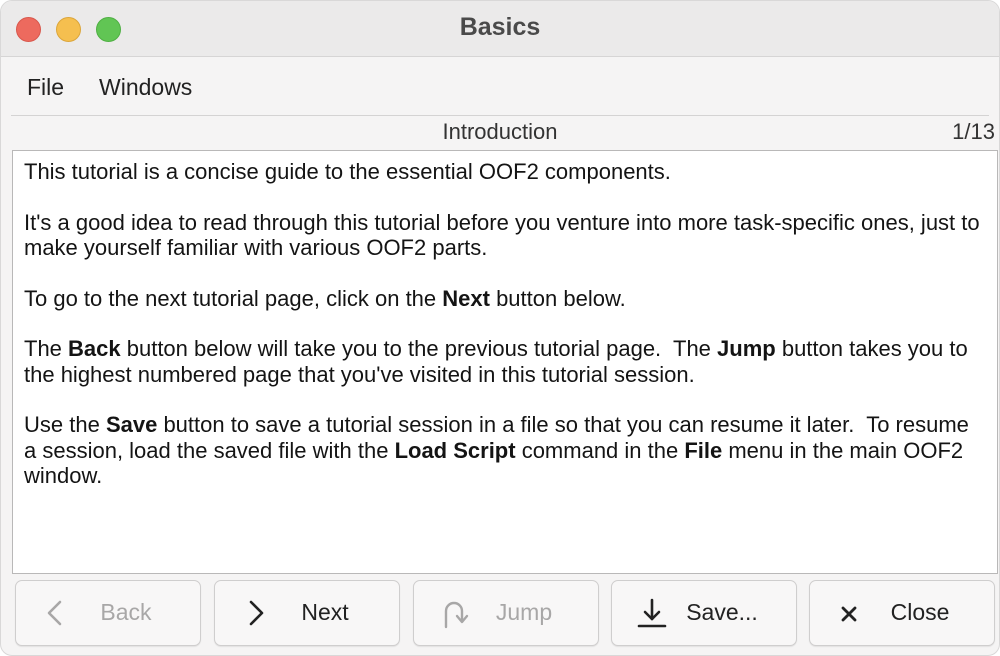 The height and width of the screenshot is (656, 1000). I want to click on text-run: The, so click(46, 348).